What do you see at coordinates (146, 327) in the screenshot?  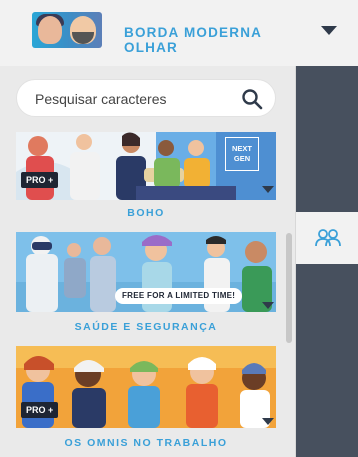 I see `pack-label: SAÚDE E SEGURANÇA` at bounding box center [146, 327].